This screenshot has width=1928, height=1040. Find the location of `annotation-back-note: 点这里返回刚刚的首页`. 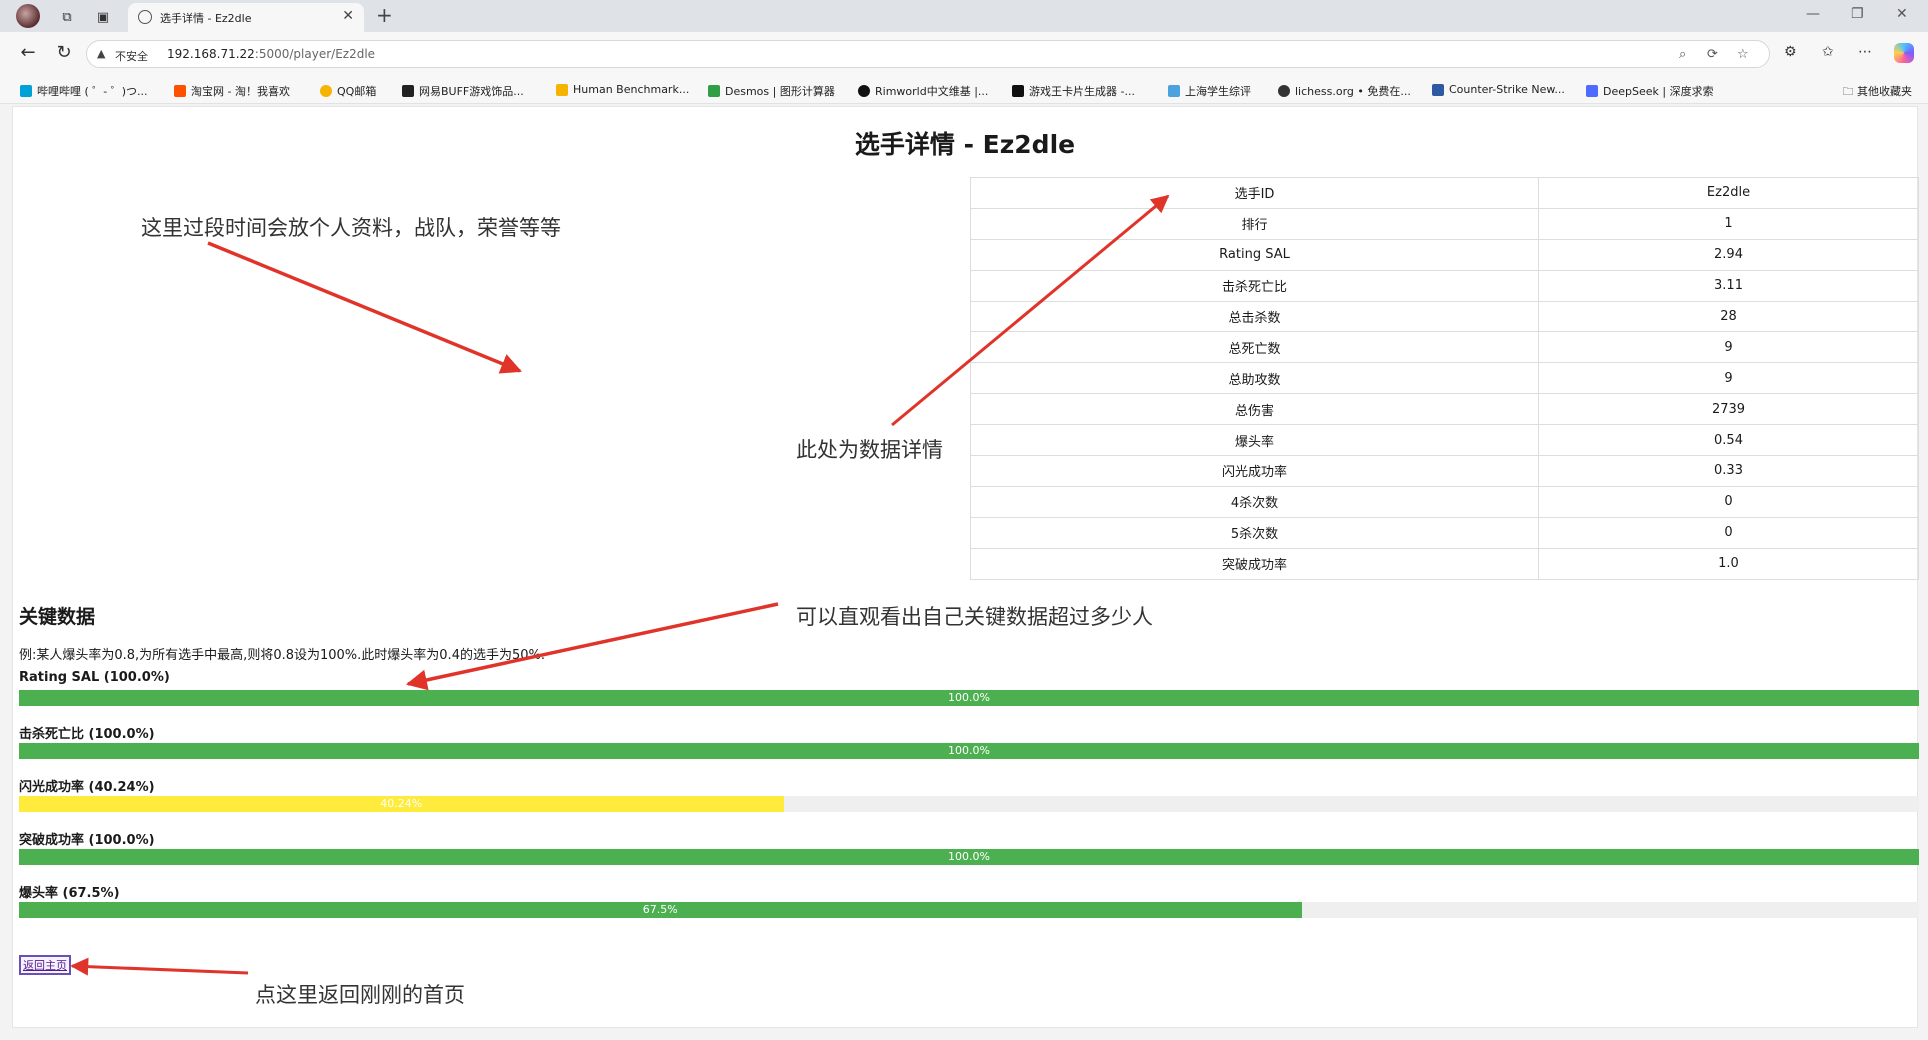

annotation-back-note: 点这里返回刚刚的首页 is located at coordinates (360, 995).